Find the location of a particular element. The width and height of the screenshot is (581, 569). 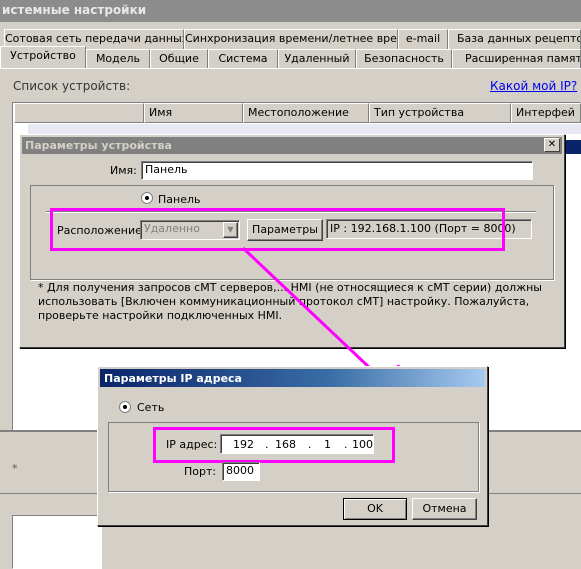

radio-network-label: Сеть is located at coordinates (151, 407).